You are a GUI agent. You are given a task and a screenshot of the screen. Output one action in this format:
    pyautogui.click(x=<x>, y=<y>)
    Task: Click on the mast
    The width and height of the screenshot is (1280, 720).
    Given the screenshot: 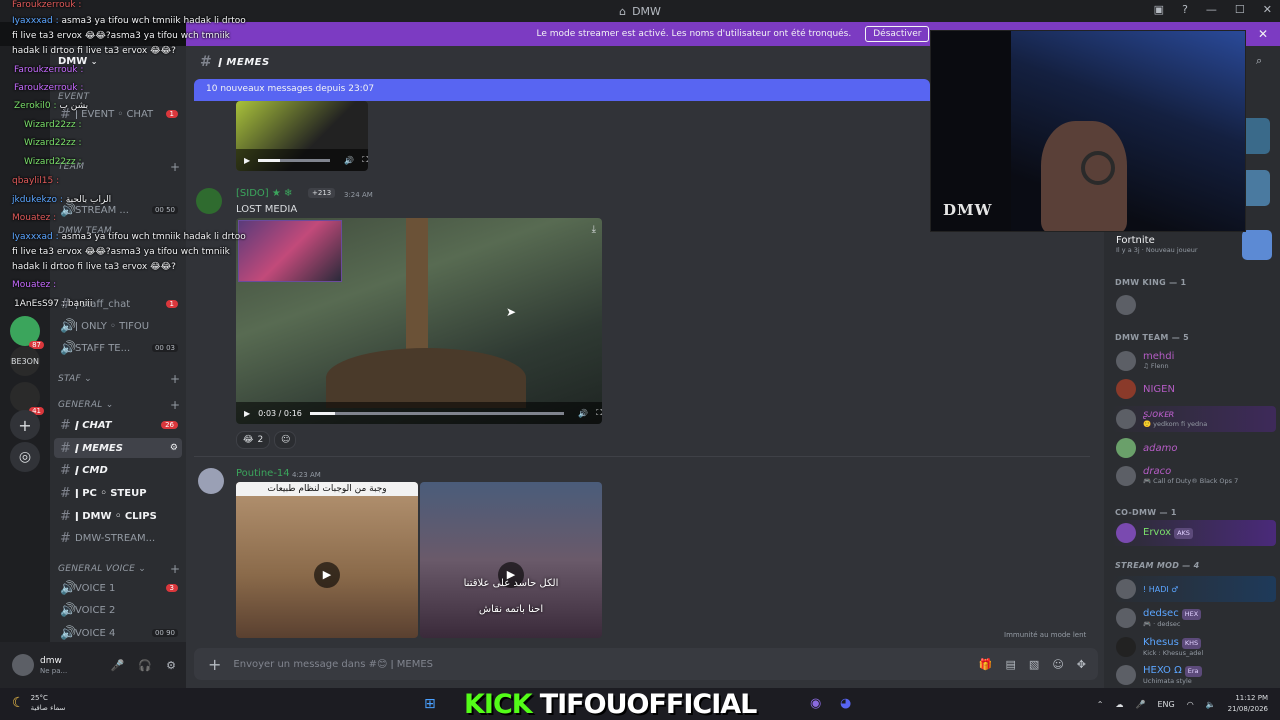 What is the action you would take?
    pyautogui.click(x=417, y=288)
    